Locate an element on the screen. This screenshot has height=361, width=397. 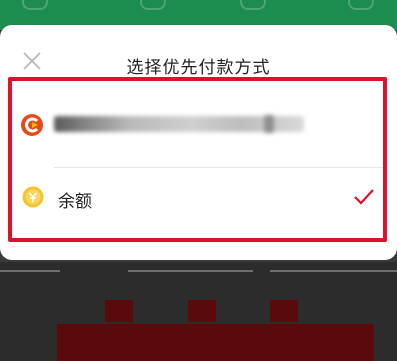
background-button is located at coordinates (215, 342).